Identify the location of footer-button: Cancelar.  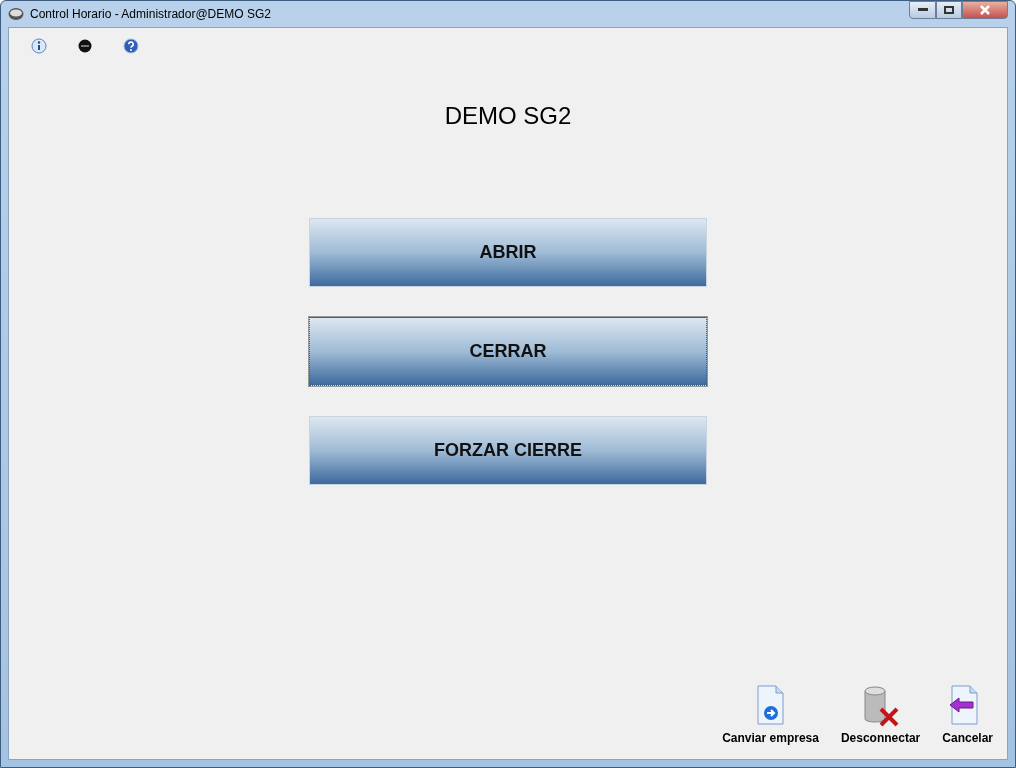
(967, 715).